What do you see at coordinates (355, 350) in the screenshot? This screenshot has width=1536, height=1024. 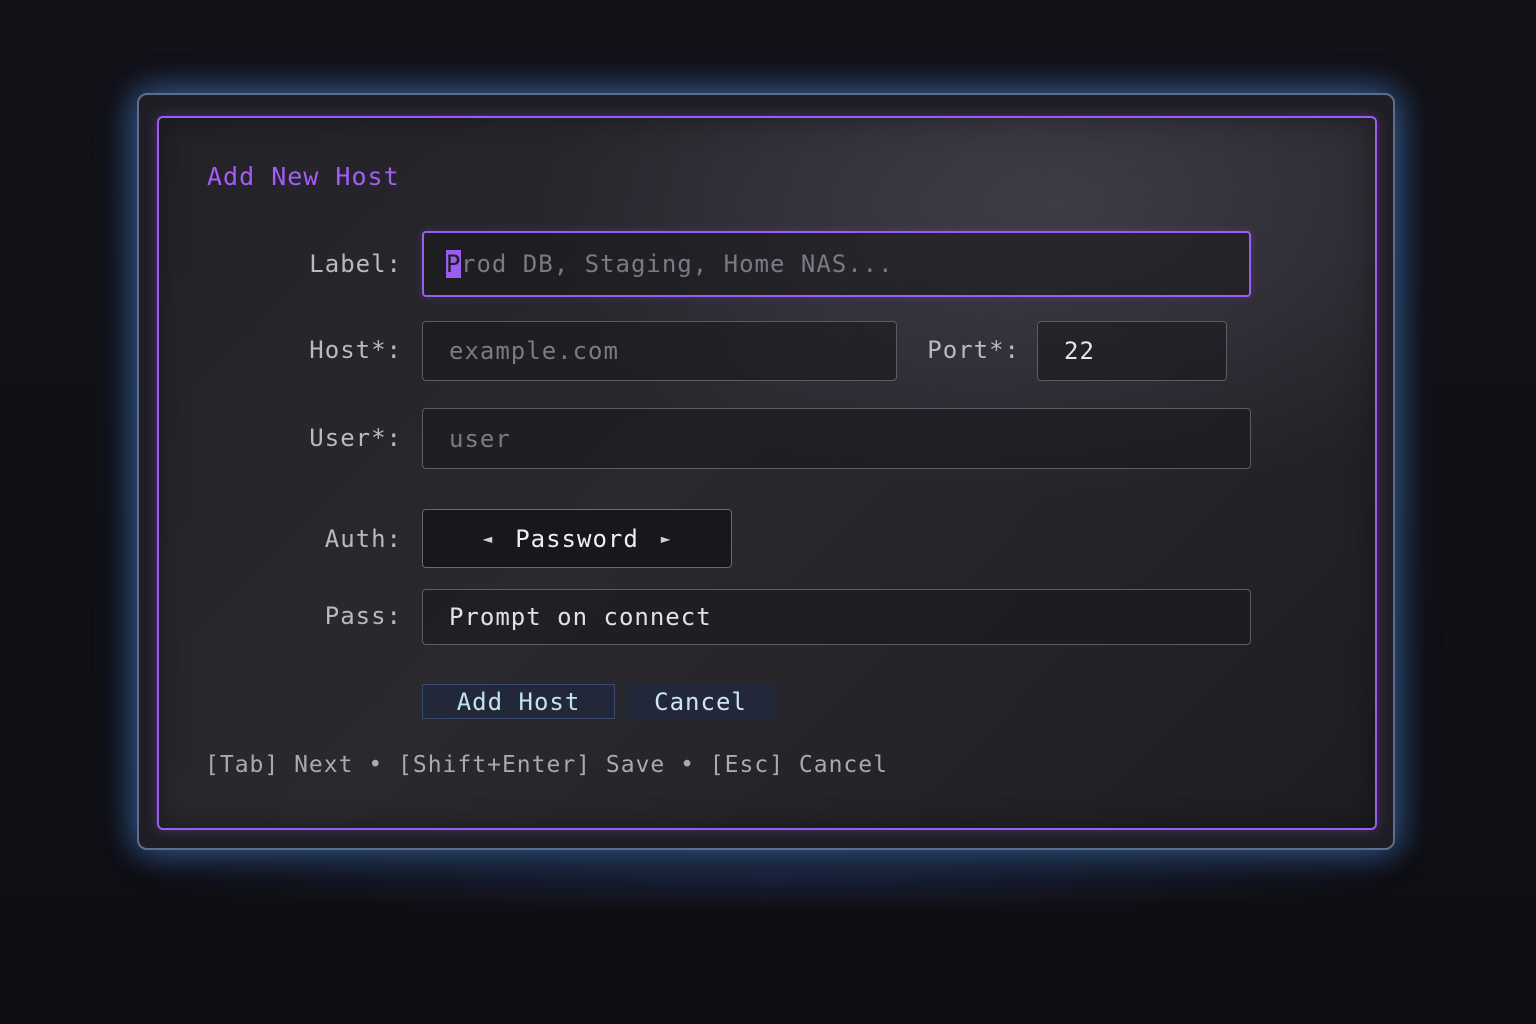 I see `host-field-label: Host*:` at bounding box center [355, 350].